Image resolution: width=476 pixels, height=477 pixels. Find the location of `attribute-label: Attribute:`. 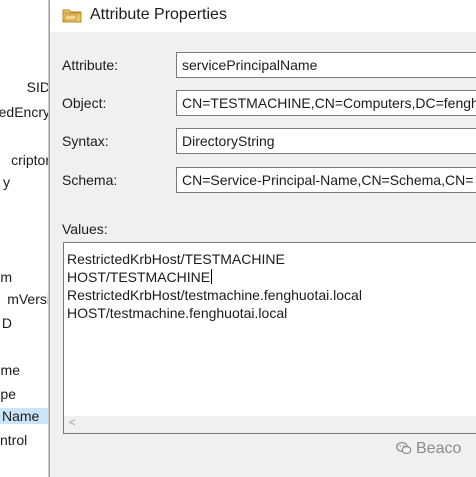

attribute-label: Attribute: is located at coordinates (90, 65).